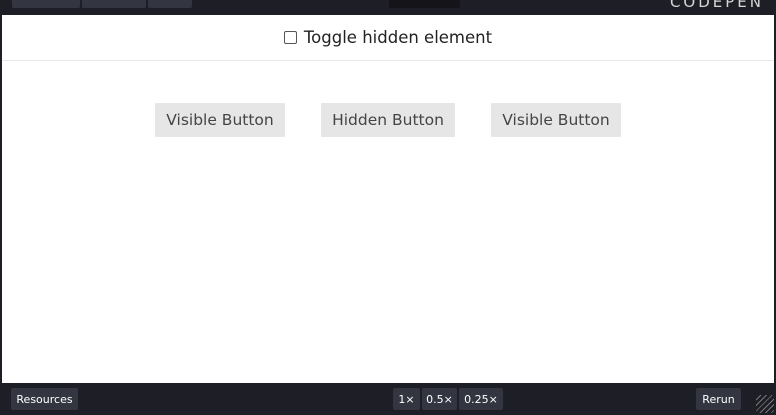 This screenshot has height=415, width=776. I want to click on rerun-button: Rerun, so click(718, 399).